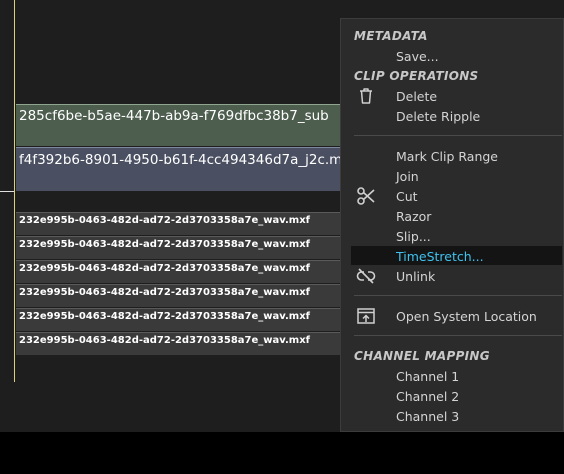 The width and height of the screenshot is (564, 474). Describe the element at coordinates (282, 453) in the screenshot. I see `bottom-panel` at that location.